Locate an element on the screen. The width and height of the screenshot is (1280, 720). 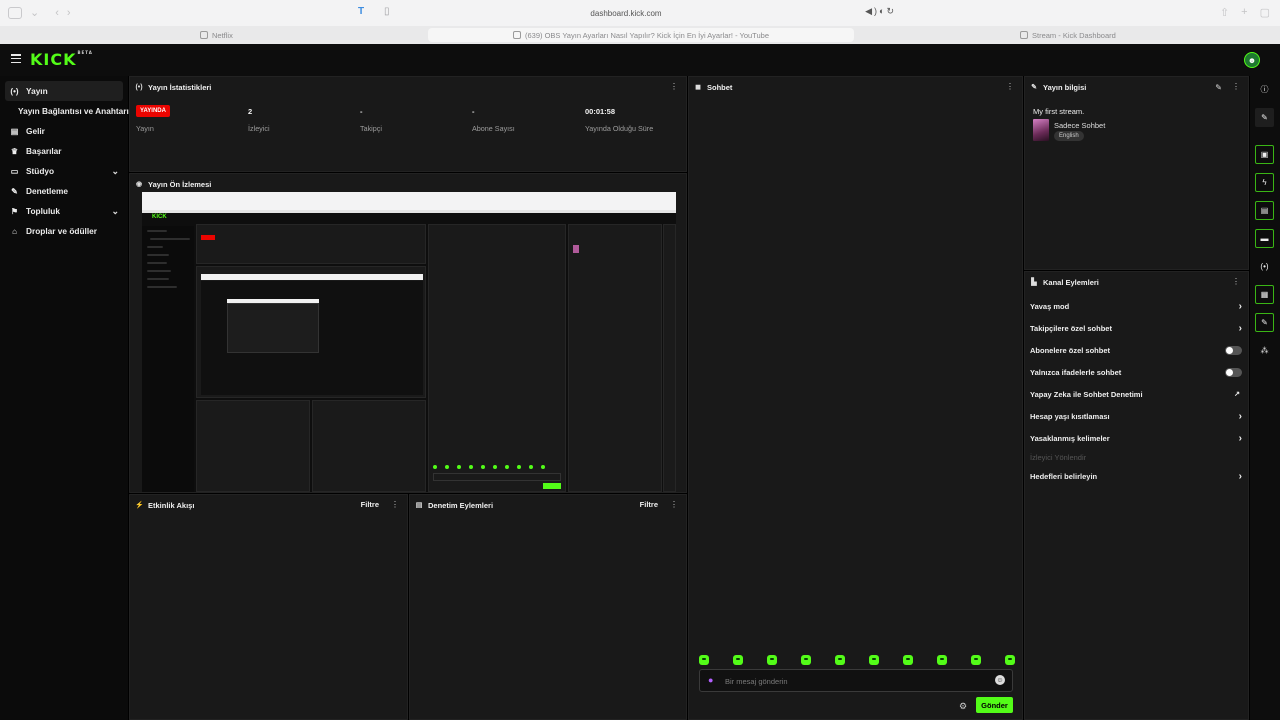
action-emotes-only: Yalnızca ifadelerle sohbet is located at coordinates (1136, 372).